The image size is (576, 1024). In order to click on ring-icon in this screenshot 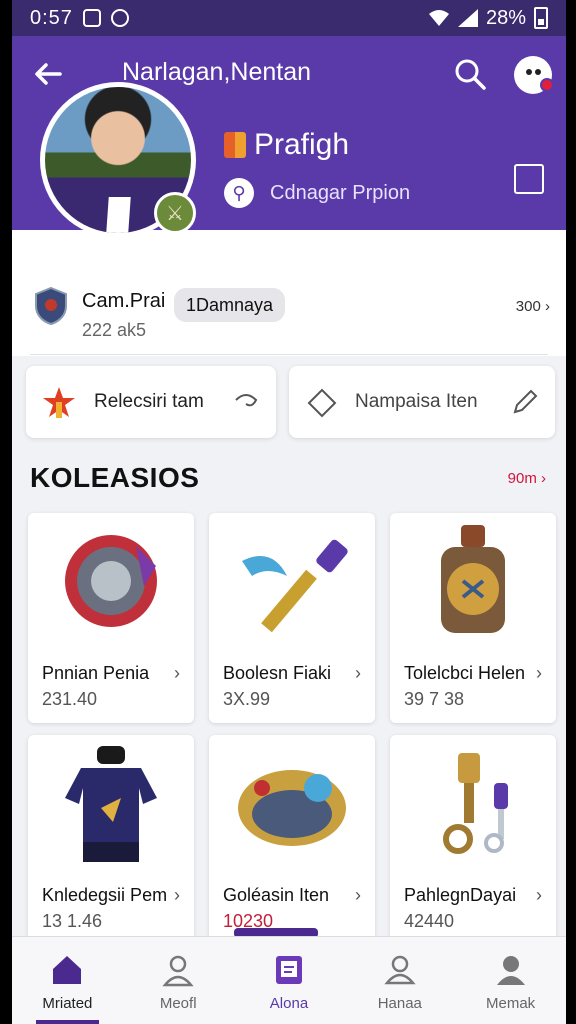, I will do `click(292, 808)`.